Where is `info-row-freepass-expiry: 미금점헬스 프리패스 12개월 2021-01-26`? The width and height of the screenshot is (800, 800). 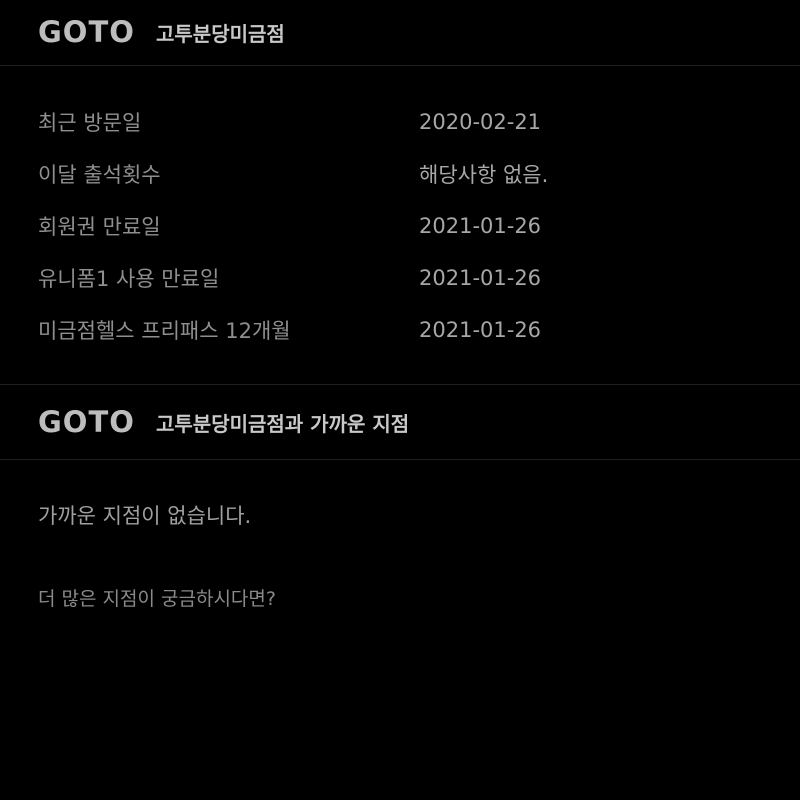 info-row-freepass-expiry: 미금점헬스 프리패스 12개월 2021-01-26 is located at coordinates (400, 330).